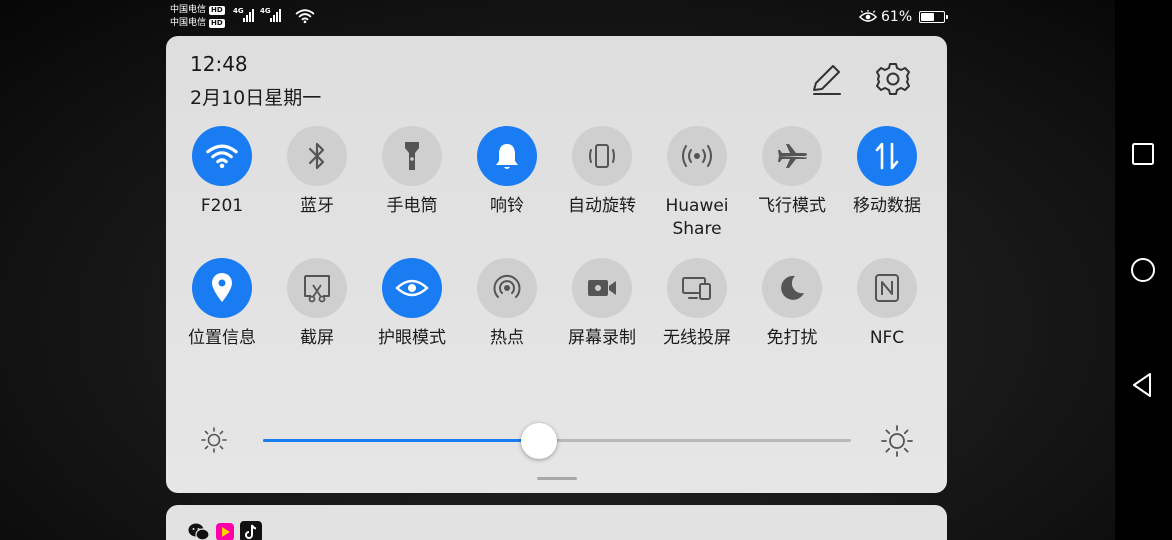 This screenshot has height=540, width=1172. I want to click on notification-card, so click(556, 522).